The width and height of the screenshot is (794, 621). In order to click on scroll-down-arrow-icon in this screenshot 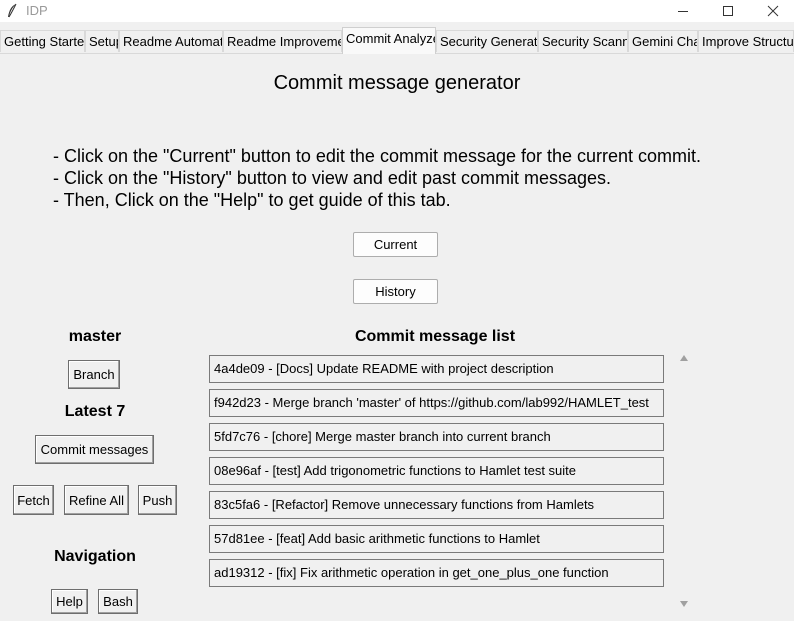, I will do `click(684, 604)`.